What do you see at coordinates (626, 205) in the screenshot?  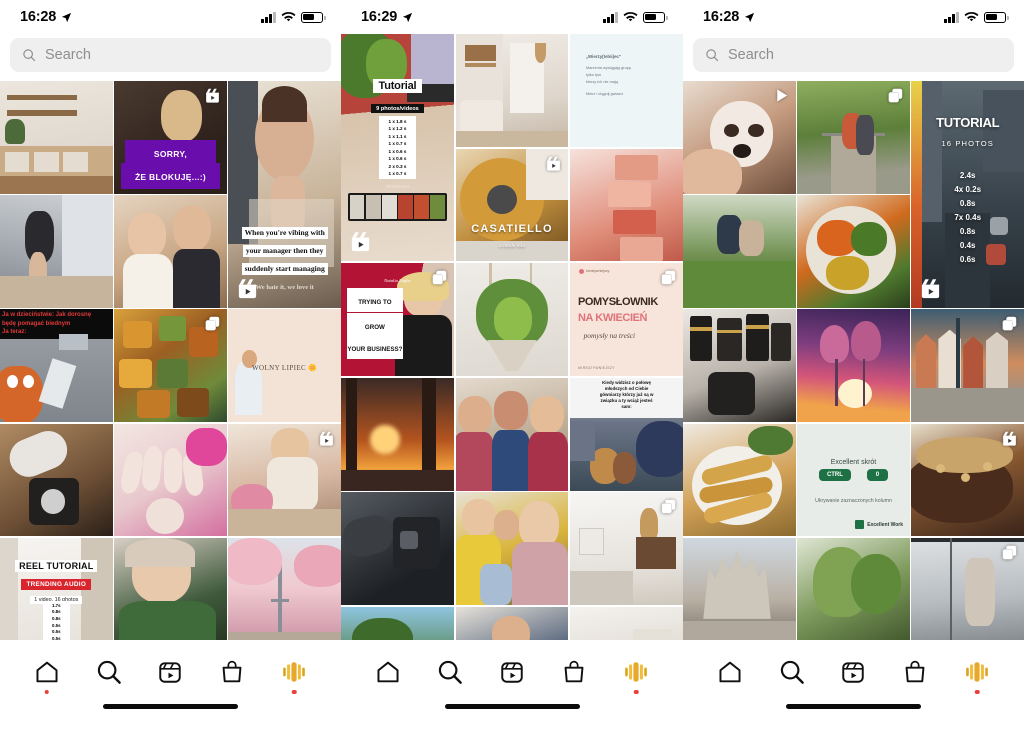 I see `tile-pink-boxes` at bounding box center [626, 205].